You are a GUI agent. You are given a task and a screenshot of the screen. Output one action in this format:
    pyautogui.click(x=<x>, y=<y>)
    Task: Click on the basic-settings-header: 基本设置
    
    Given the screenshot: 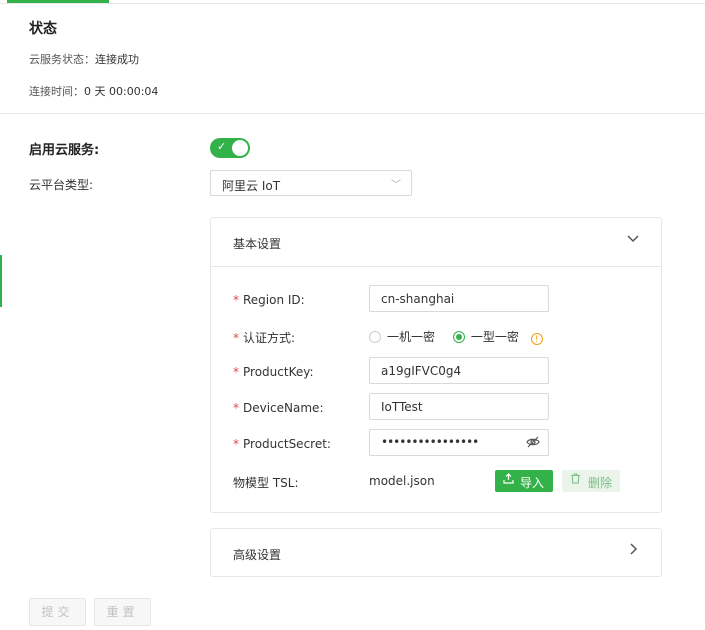 What is the action you would take?
    pyautogui.click(x=436, y=242)
    